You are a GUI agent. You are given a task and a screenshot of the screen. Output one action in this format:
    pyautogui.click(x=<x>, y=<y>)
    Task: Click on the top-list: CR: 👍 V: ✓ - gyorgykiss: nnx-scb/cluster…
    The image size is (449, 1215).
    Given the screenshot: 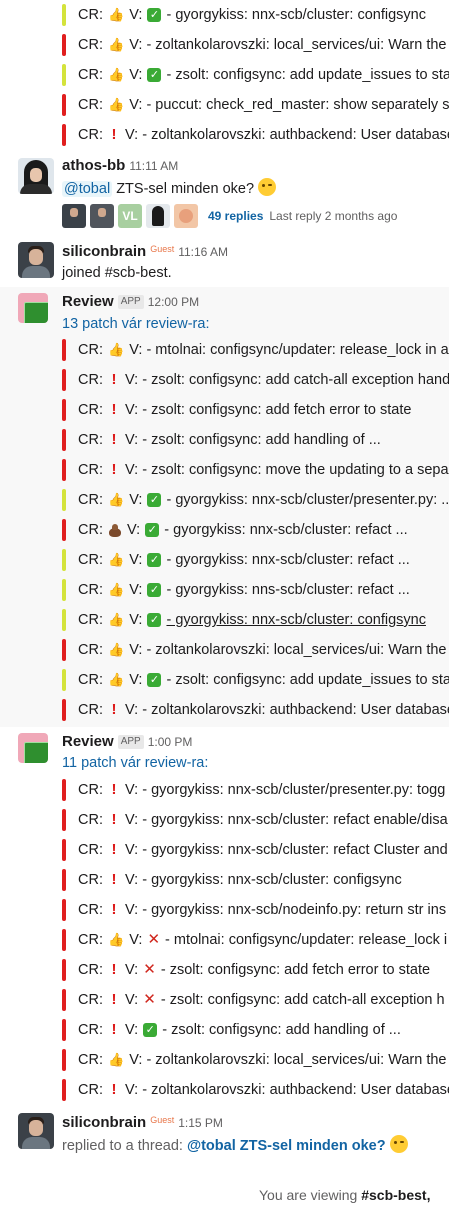 What is the action you would take?
    pyautogui.click(x=224, y=75)
    